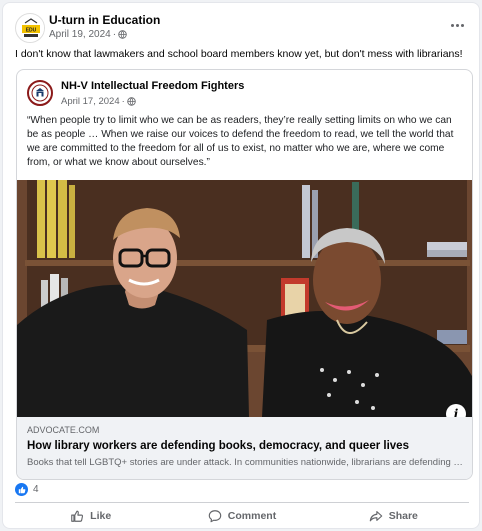  What do you see at coordinates (252, 516) in the screenshot?
I see `comment-label: Comment` at bounding box center [252, 516].